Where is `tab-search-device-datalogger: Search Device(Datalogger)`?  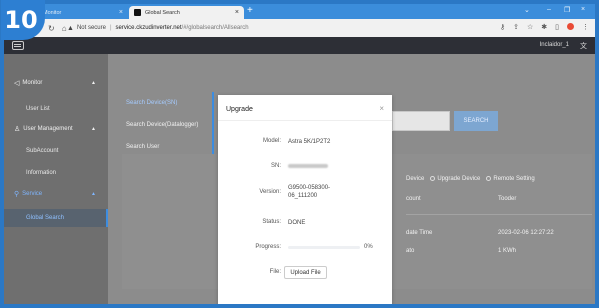 tab-search-device-datalogger: Search Device(Datalogger) is located at coordinates (162, 125).